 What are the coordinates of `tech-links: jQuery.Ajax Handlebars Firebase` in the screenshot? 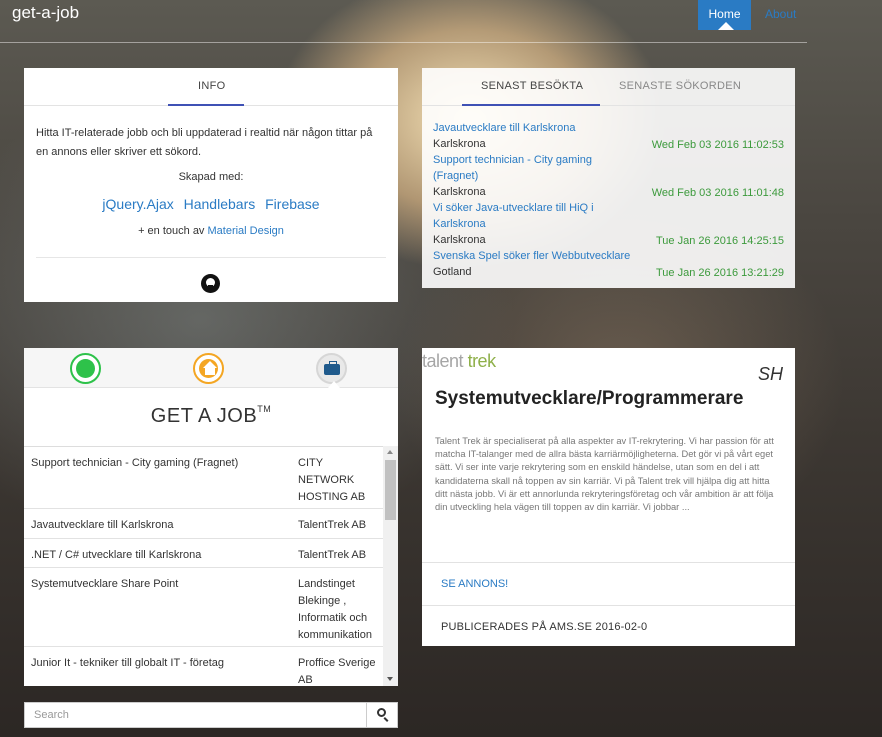 It's located at (211, 204).